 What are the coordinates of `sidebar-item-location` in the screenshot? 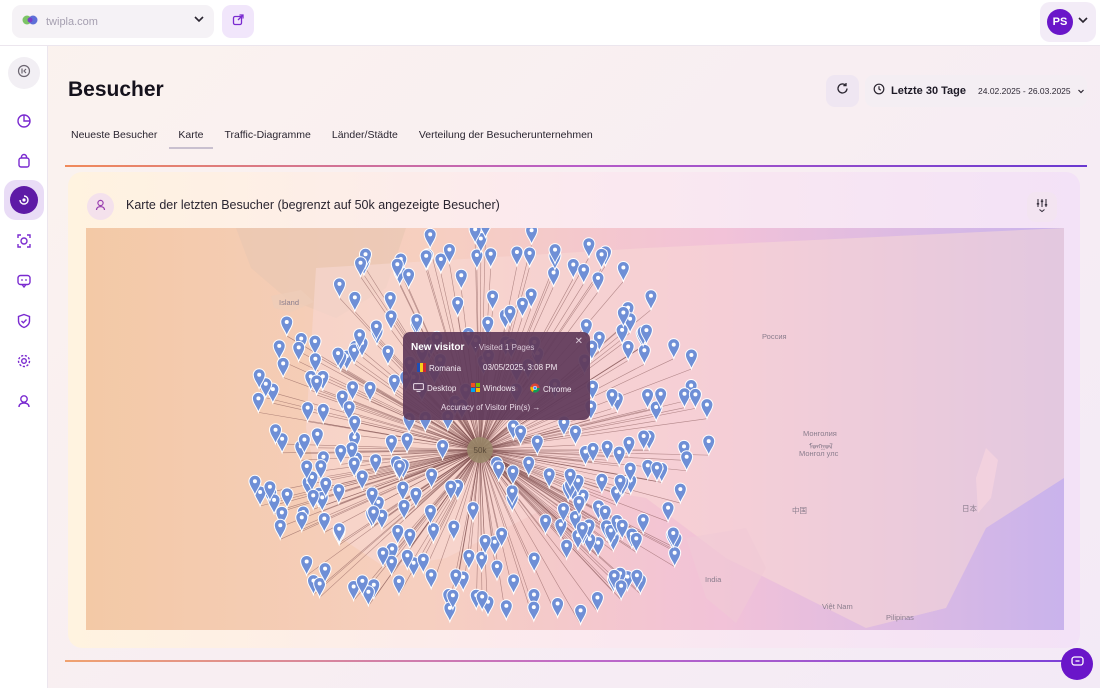 It's located at (24, 403).